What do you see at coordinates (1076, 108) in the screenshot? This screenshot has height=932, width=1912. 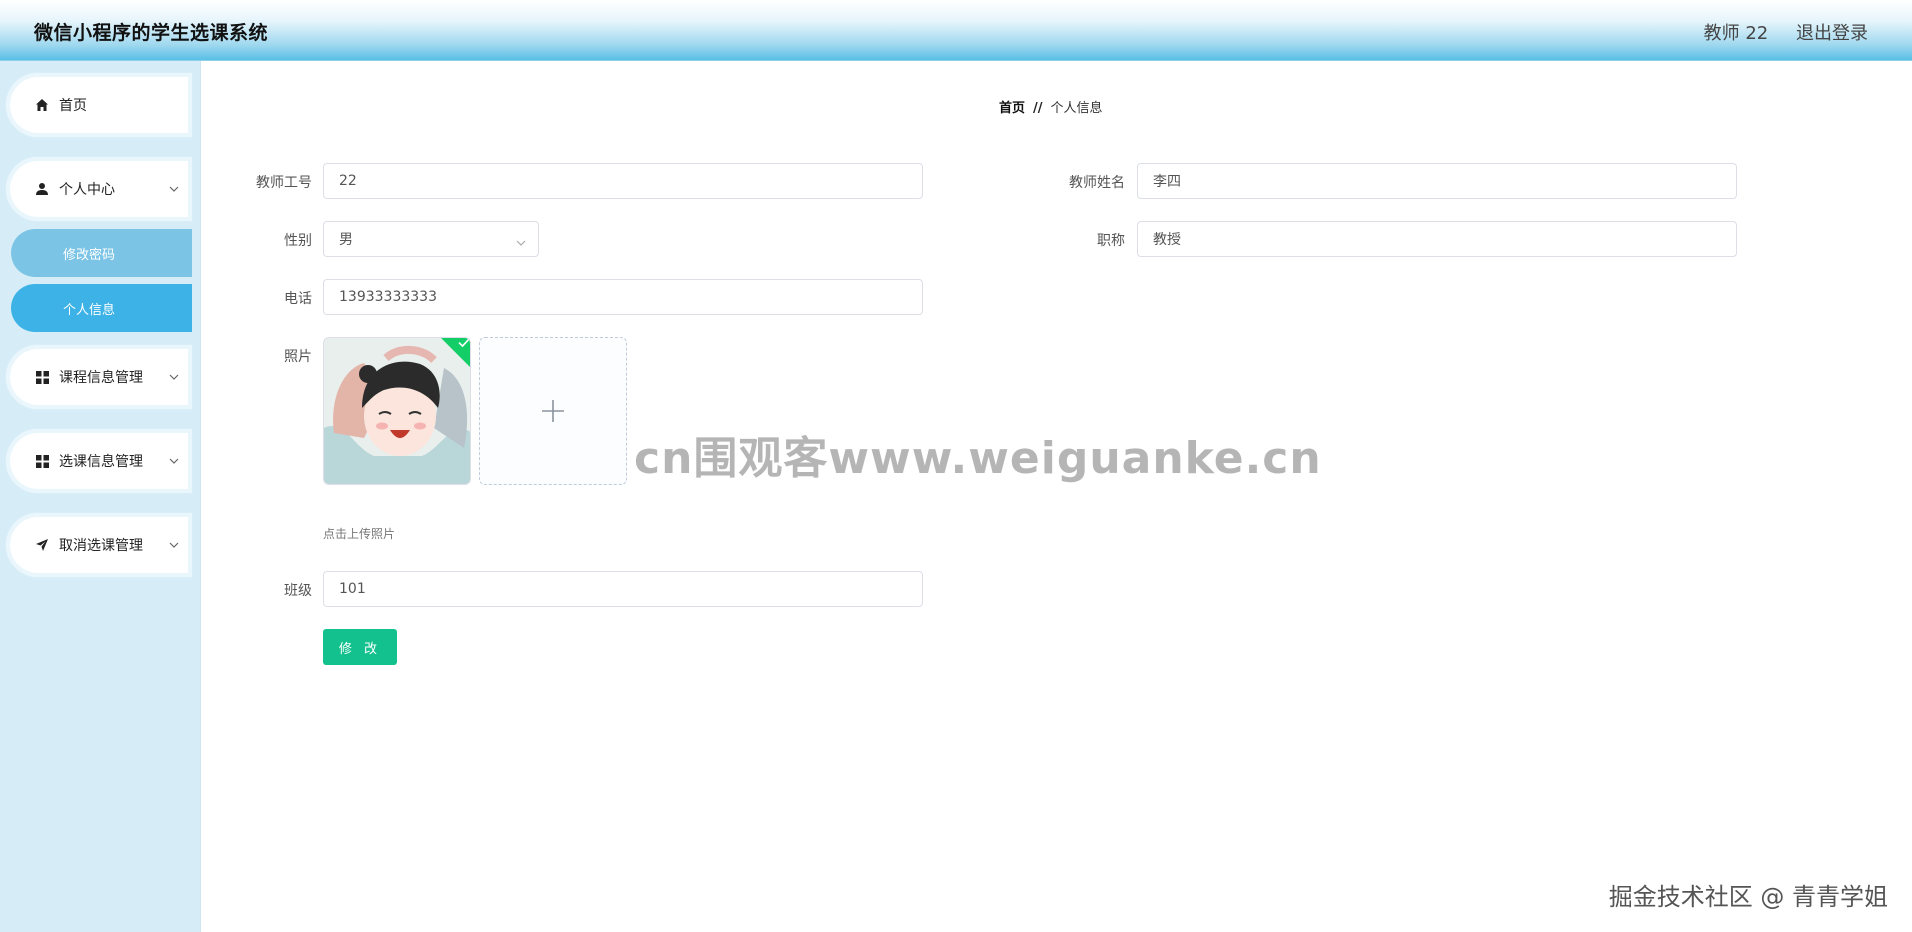 I see `breadcrumb-current: 个人信息` at bounding box center [1076, 108].